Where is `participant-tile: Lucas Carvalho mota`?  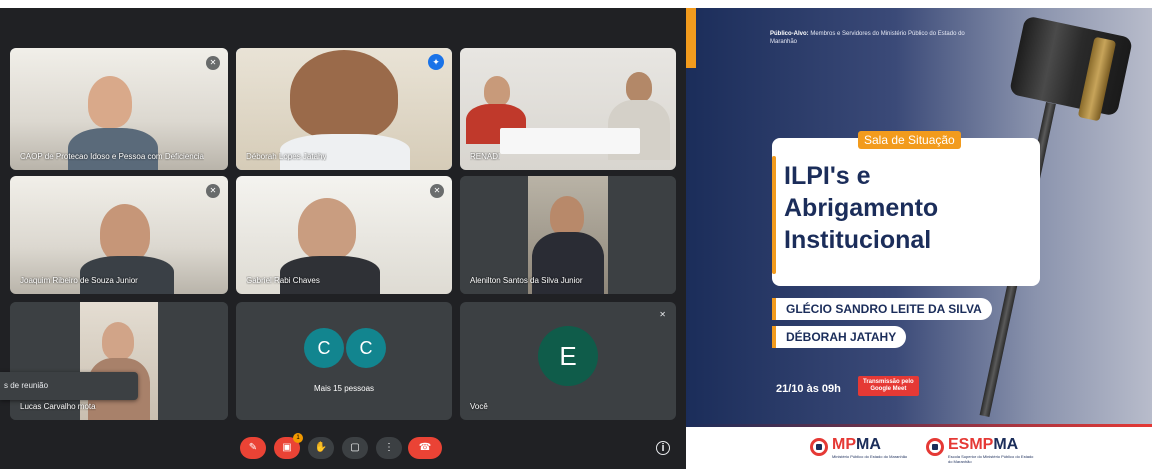
participant-tile: Lucas Carvalho mota is located at coordinates (119, 361).